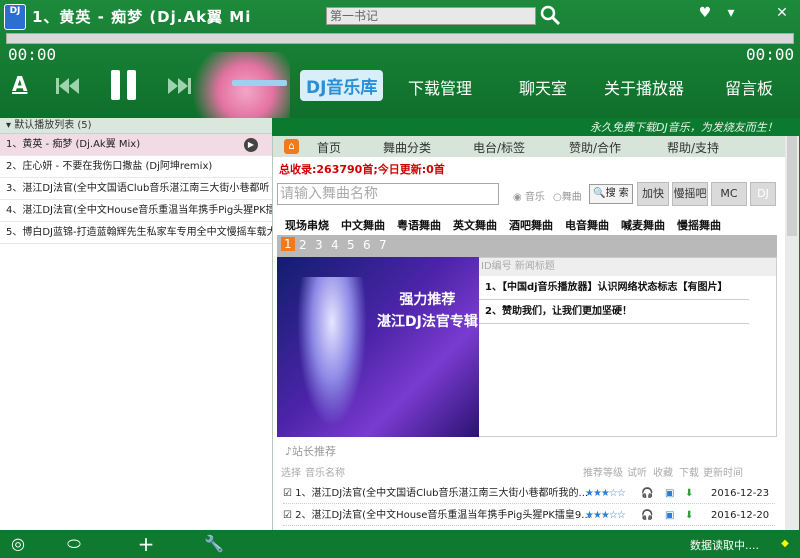  I want to click on progress-bar, so click(400, 38).